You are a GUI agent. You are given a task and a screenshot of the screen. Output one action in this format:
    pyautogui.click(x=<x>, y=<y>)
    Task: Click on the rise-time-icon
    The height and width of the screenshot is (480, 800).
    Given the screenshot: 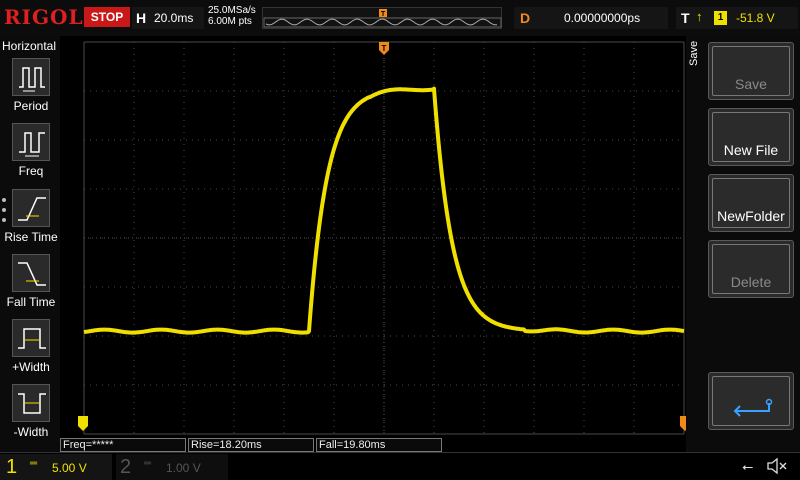 What is the action you would take?
    pyautogui.click(x=32, y=209)
    